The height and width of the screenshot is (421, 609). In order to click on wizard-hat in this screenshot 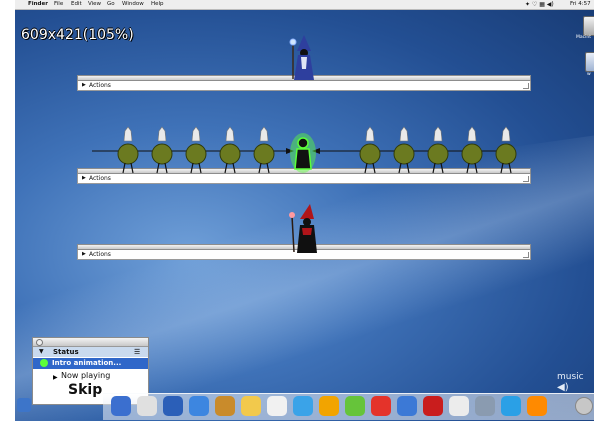, I will do `click(304, 43)`.